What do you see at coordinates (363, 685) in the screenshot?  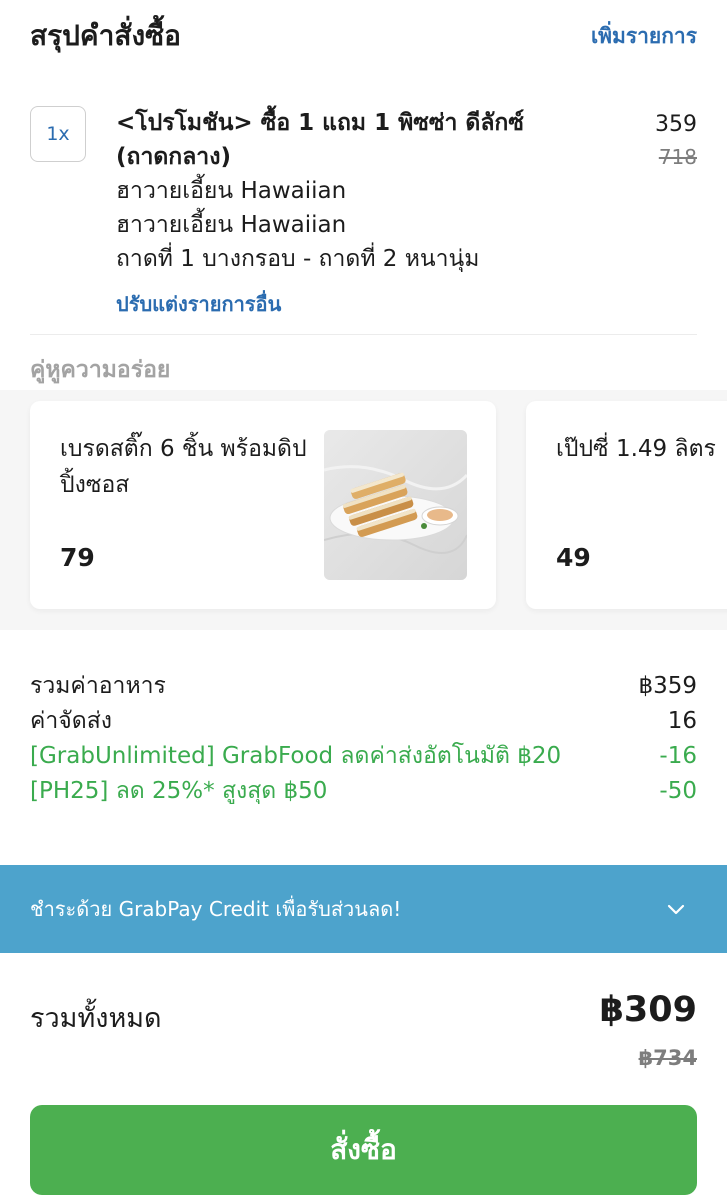 I see `subtotal-row: รวมค่าอาหาร ฿359` at bounding box center [363, 685].